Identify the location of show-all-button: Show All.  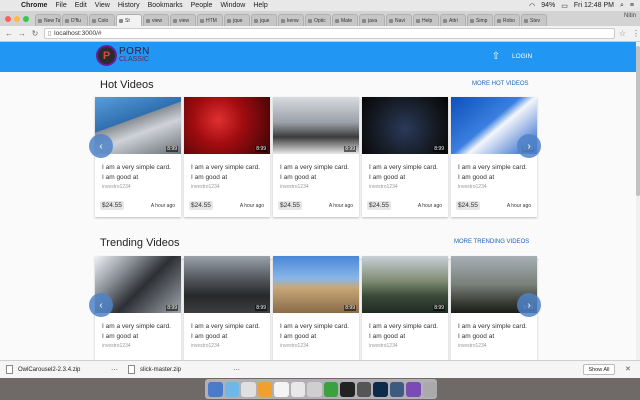
(599, 369).